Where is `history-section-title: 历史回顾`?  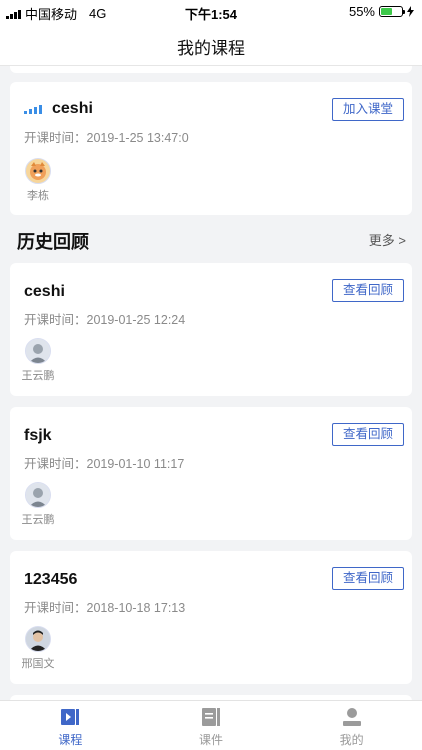 history-section-title: 历史回顾 is located at coordinates (53, 242).